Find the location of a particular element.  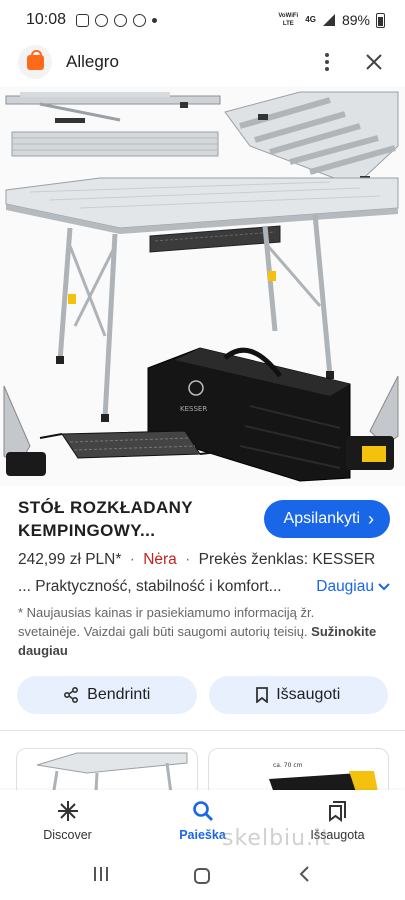

bottom-nav: Discover Paieška Išsaugota is located at coordinates (202, 821).